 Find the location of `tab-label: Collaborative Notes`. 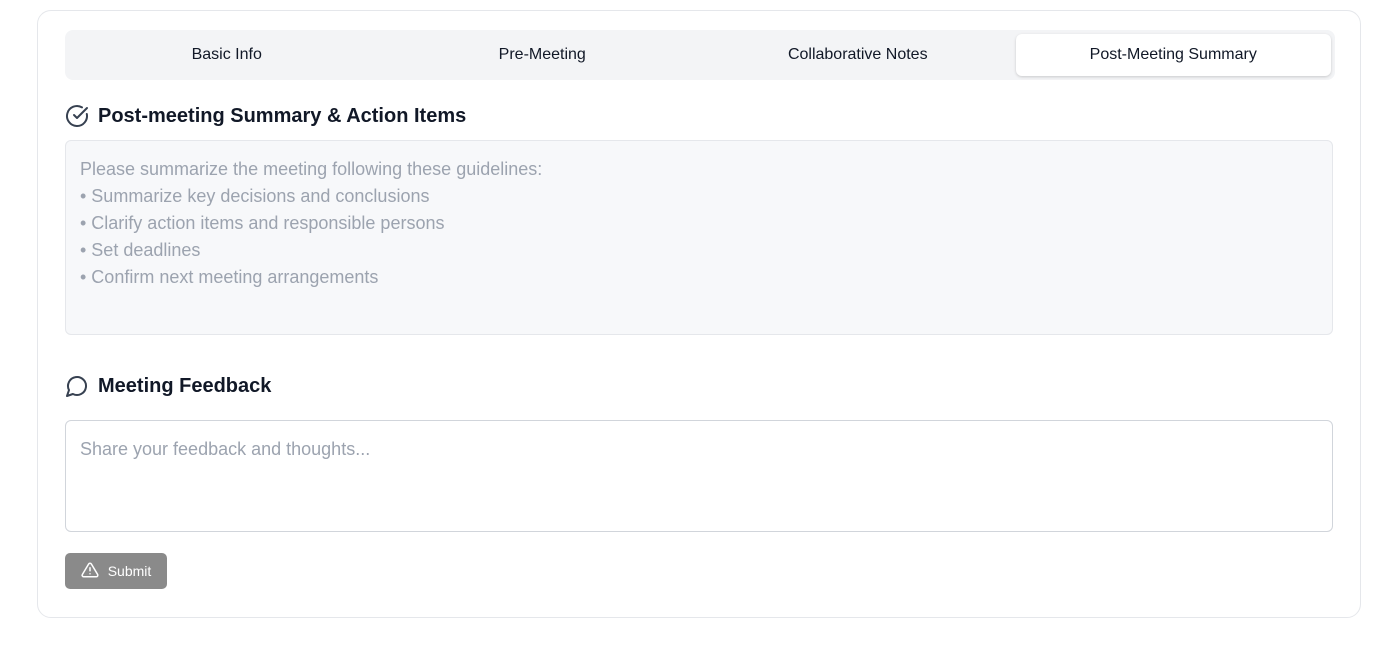

tab-label: Collaborative Notes is located at coordinates (857, 54).